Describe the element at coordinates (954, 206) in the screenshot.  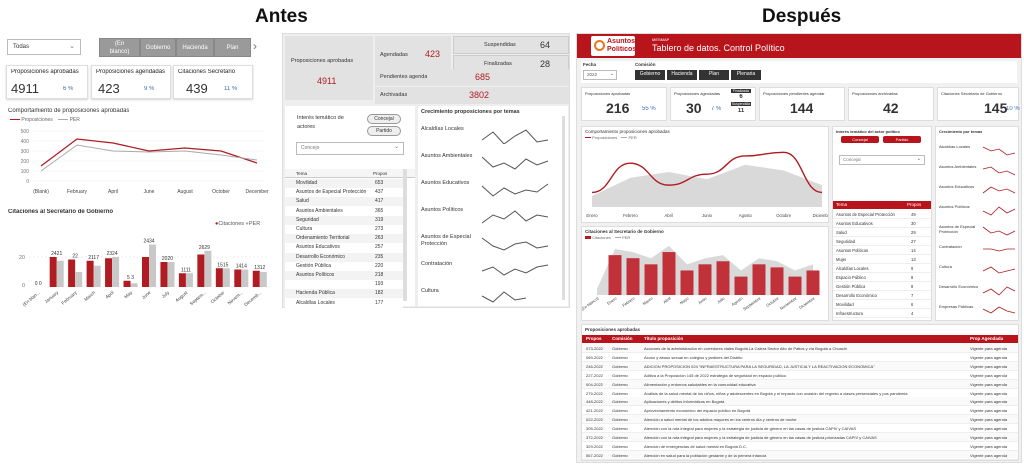
I see `crecimiento-item-label: Asuntos Políticos` at that location.